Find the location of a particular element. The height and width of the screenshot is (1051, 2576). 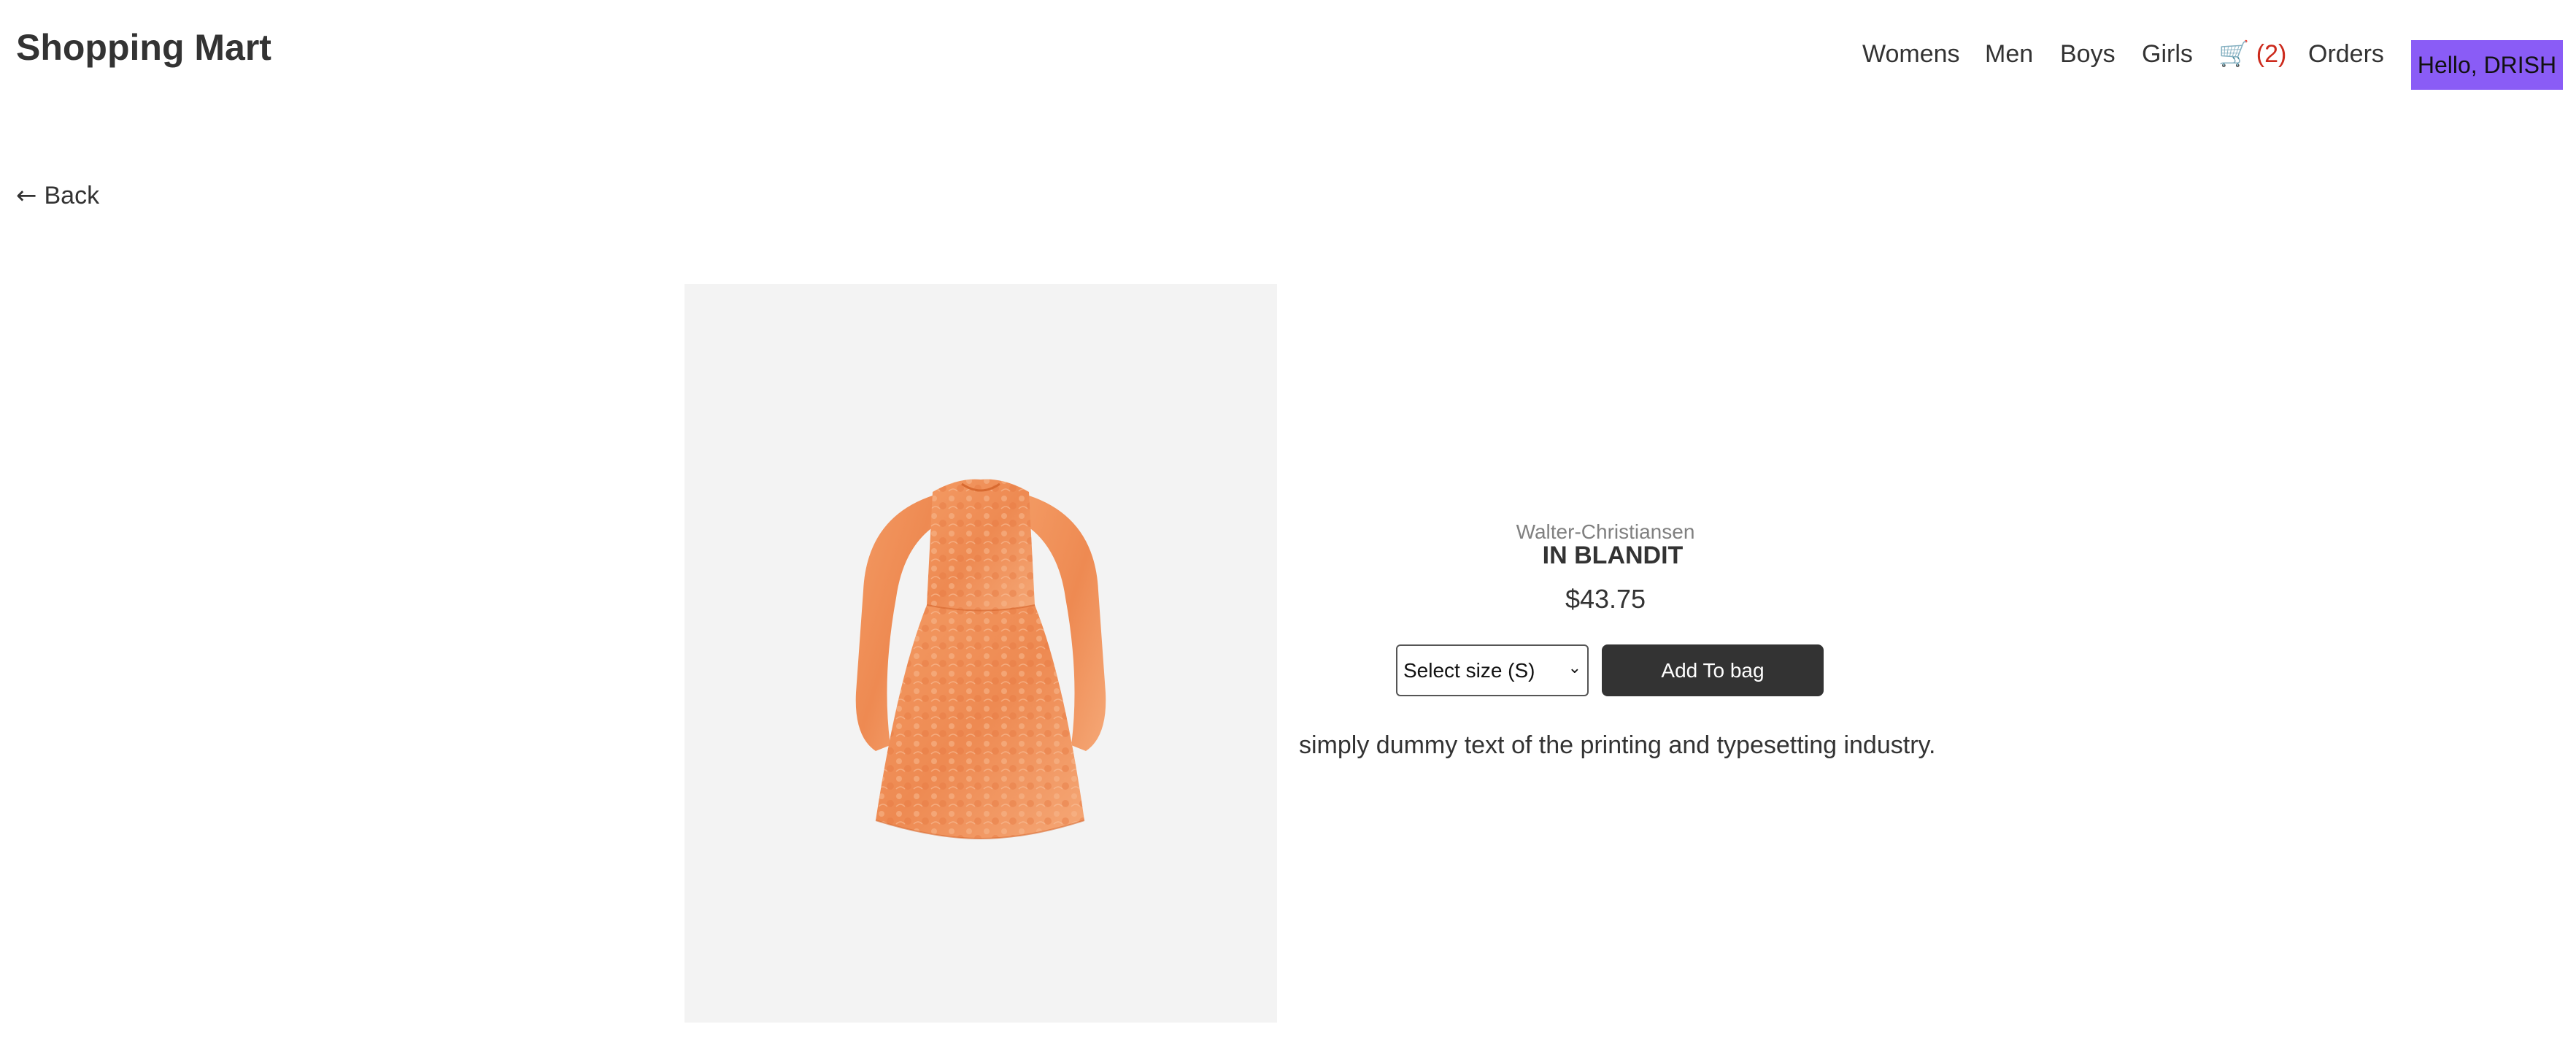

size-select-value: Select size (S) is located at coordinates (1469, 670).